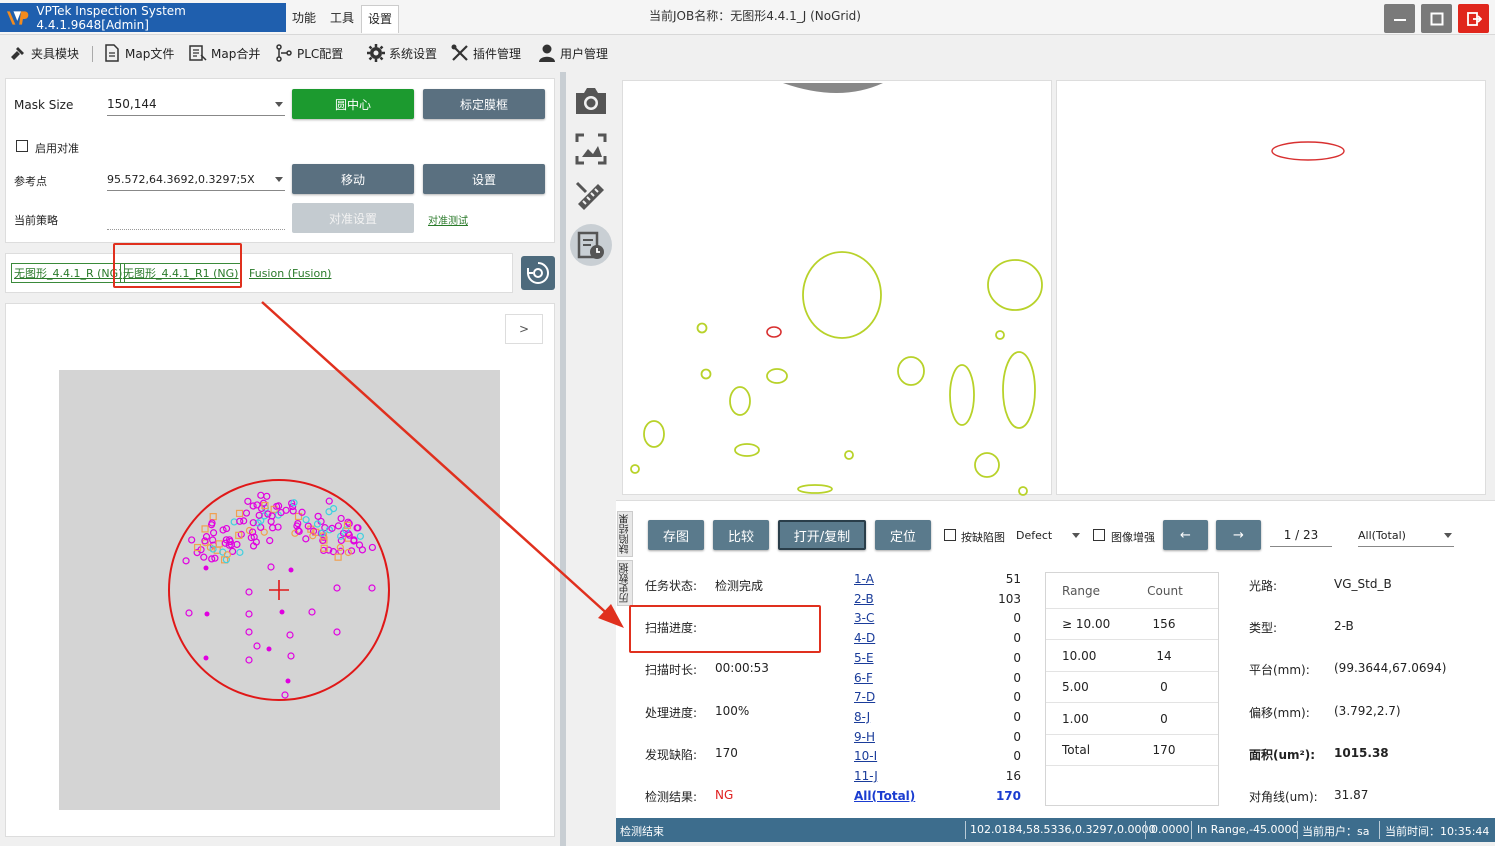 This screenshot has width=1495, height=846. Describe the element at coordinates (17, 53) in the screenshot. I see `fixture-icon` at that location.